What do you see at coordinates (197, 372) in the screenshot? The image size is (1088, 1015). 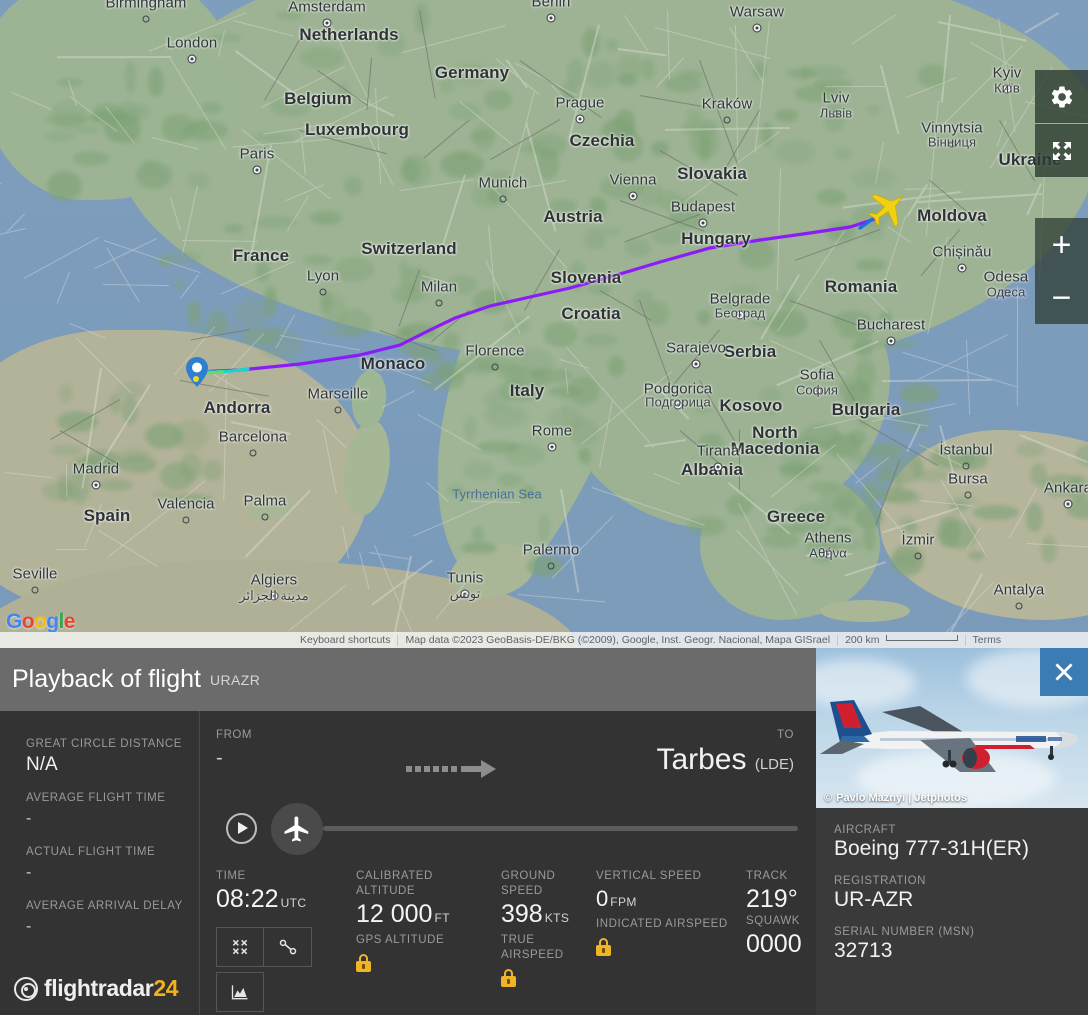 I see `destination-marker` at bounding box center [197, 372].